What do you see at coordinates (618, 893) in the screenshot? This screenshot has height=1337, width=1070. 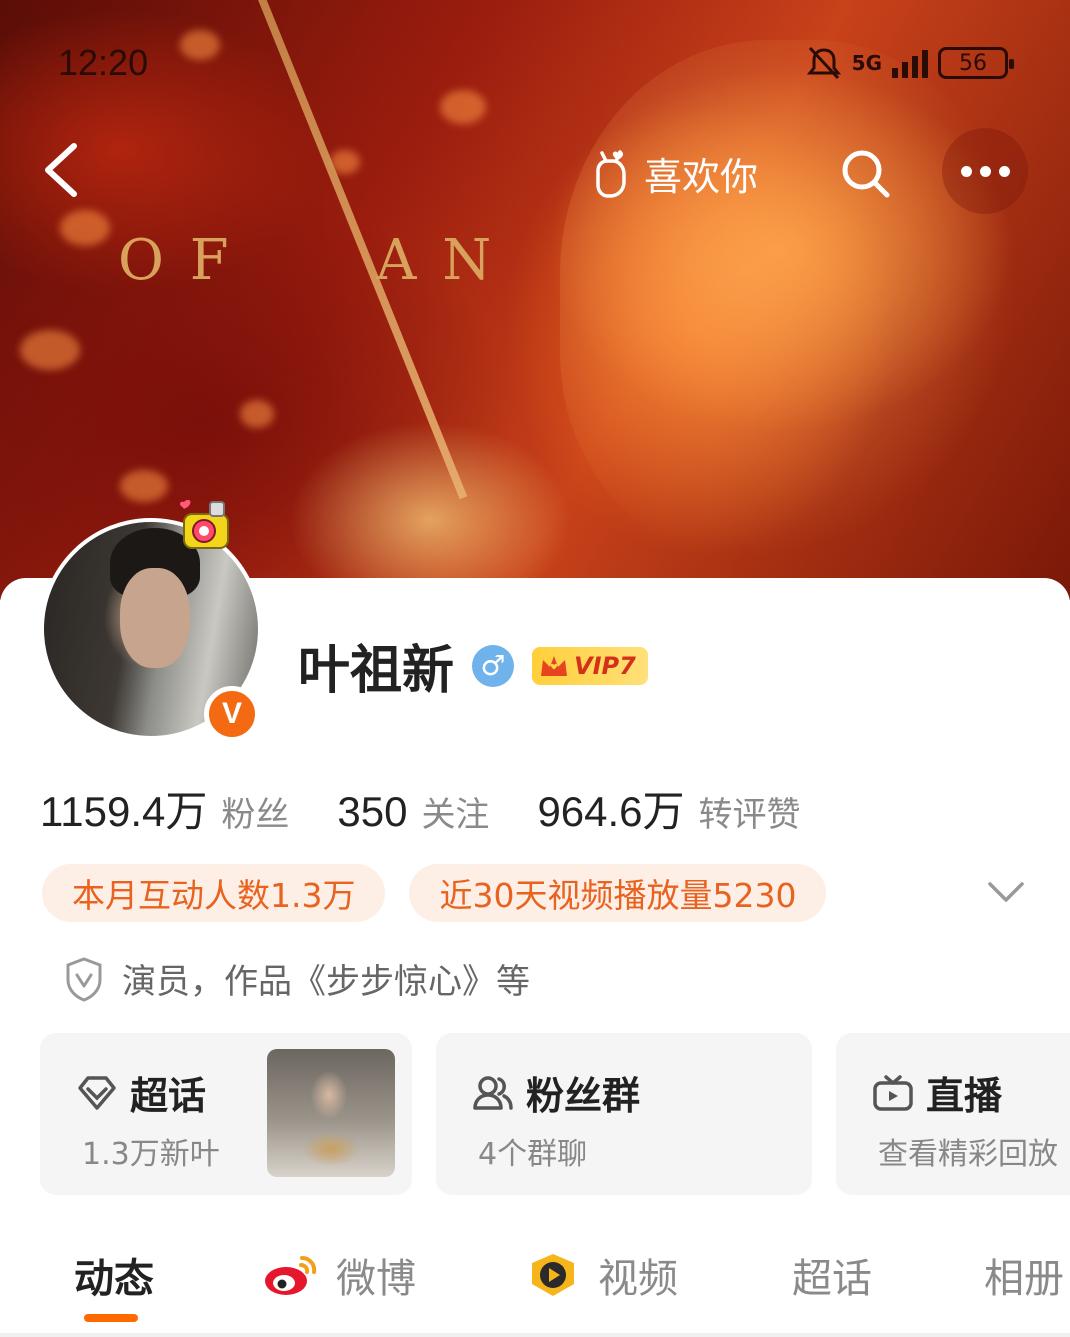 I see `highlight-video-views: 近30天视频播放量5230` at bounding box center [618, 893].